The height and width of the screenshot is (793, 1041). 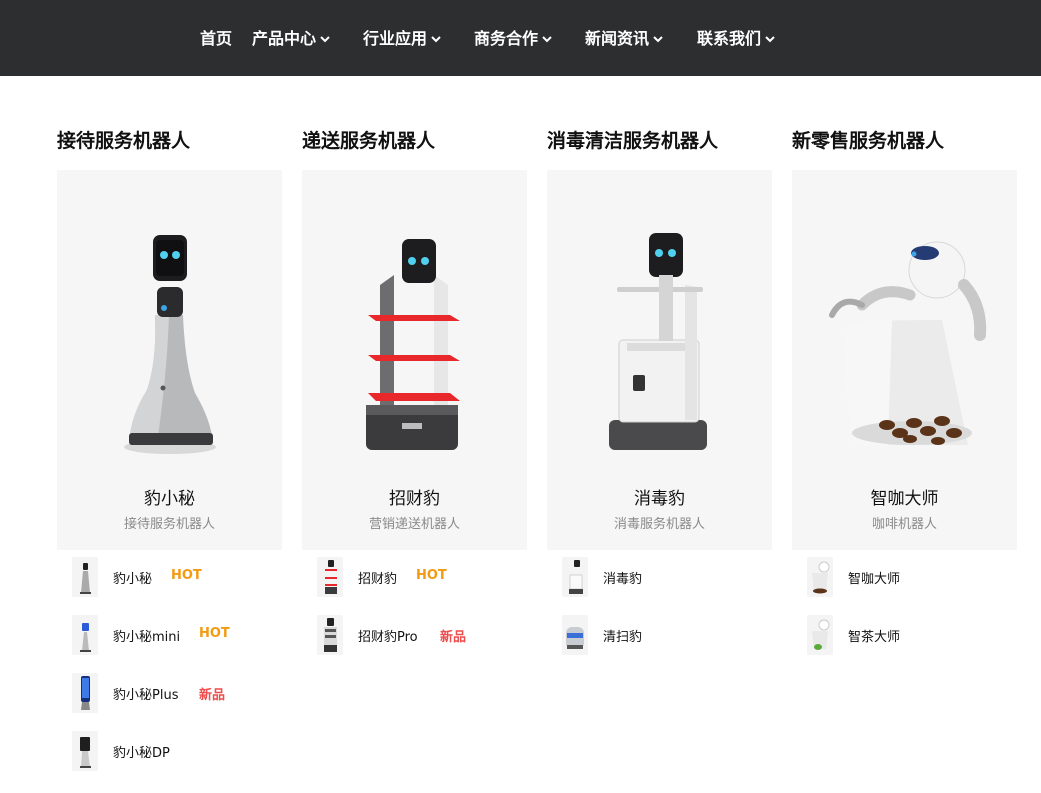 What do you see at coordinates (506, 38) in the screenshot?
I see `nav-item-label: 商务合作` at bounding box center [506, 38].